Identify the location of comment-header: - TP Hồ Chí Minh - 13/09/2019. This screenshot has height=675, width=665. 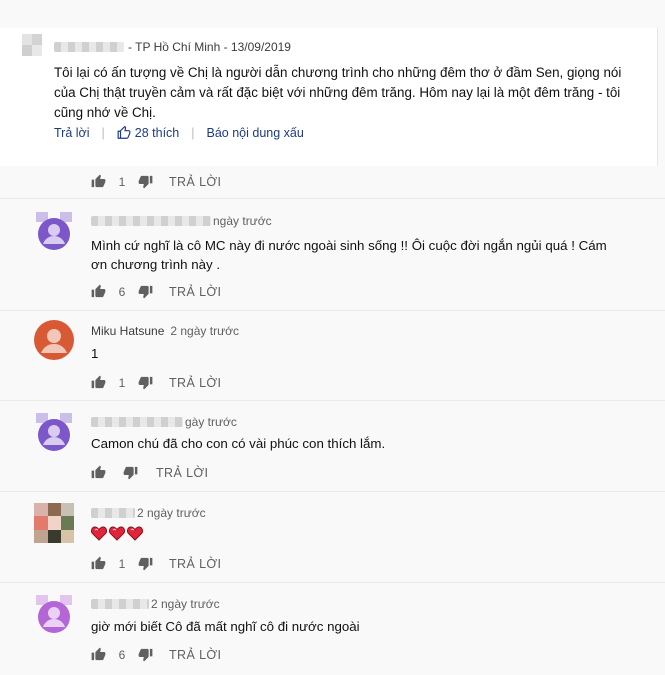
(172, 47).